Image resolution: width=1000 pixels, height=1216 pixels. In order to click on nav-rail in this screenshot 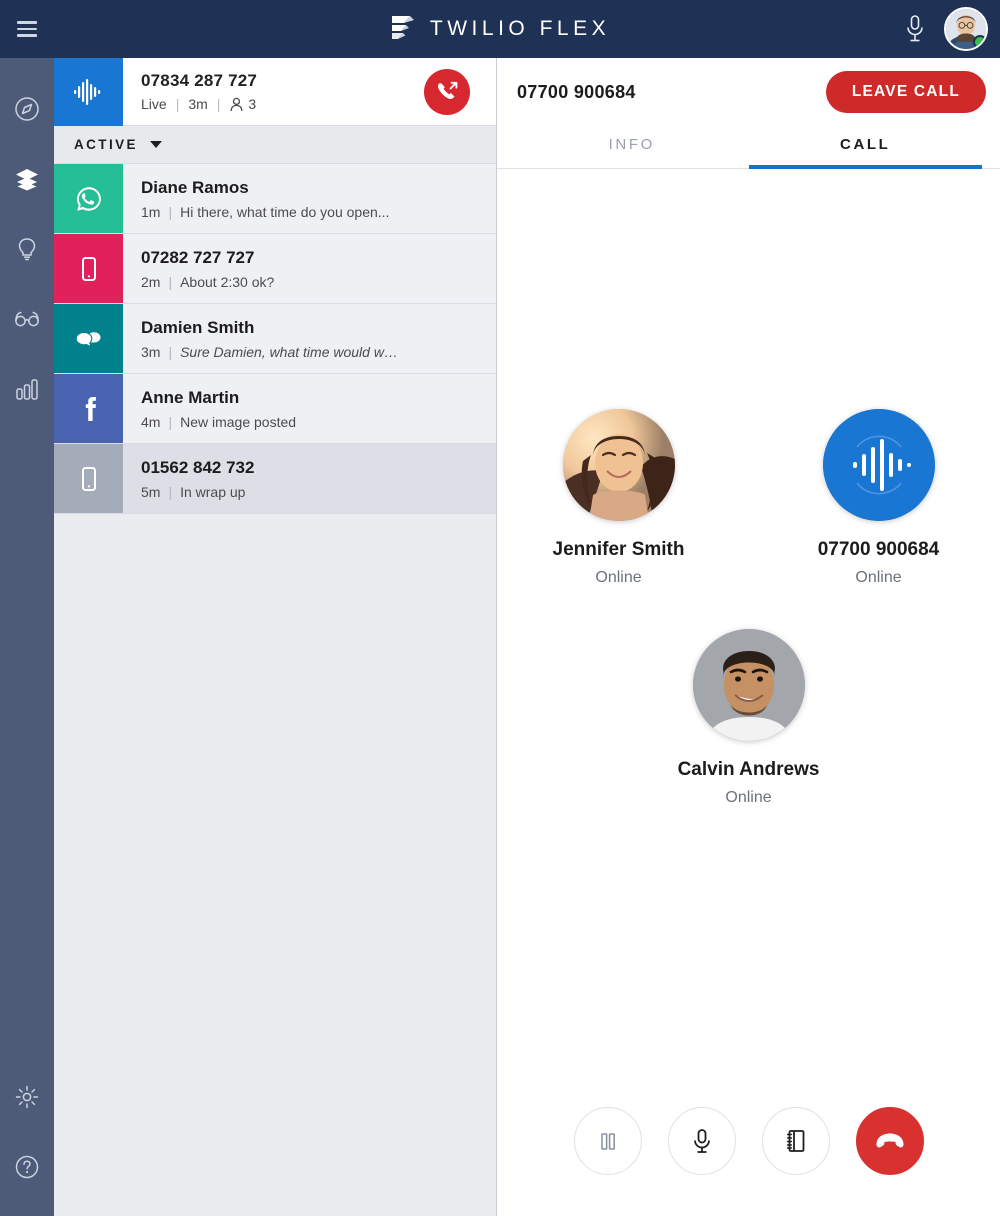, I will do `click(27, 637)`.